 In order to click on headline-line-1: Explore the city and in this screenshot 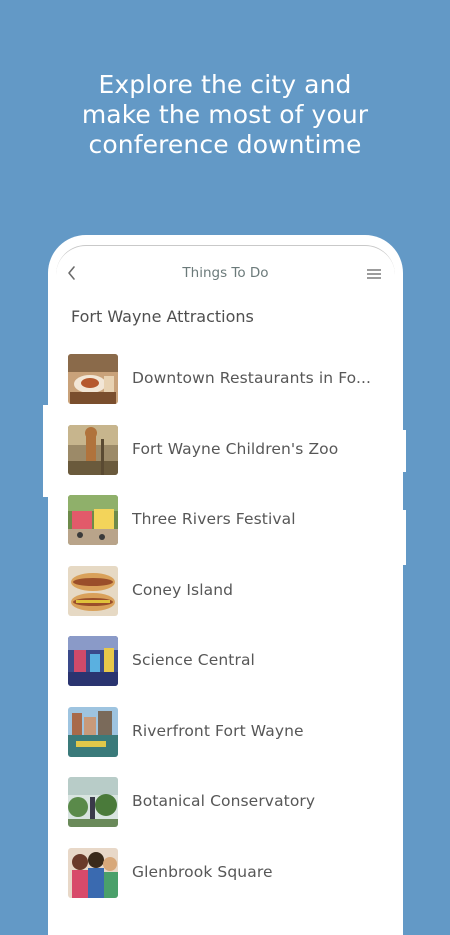, I will do `click(225, 84)`.